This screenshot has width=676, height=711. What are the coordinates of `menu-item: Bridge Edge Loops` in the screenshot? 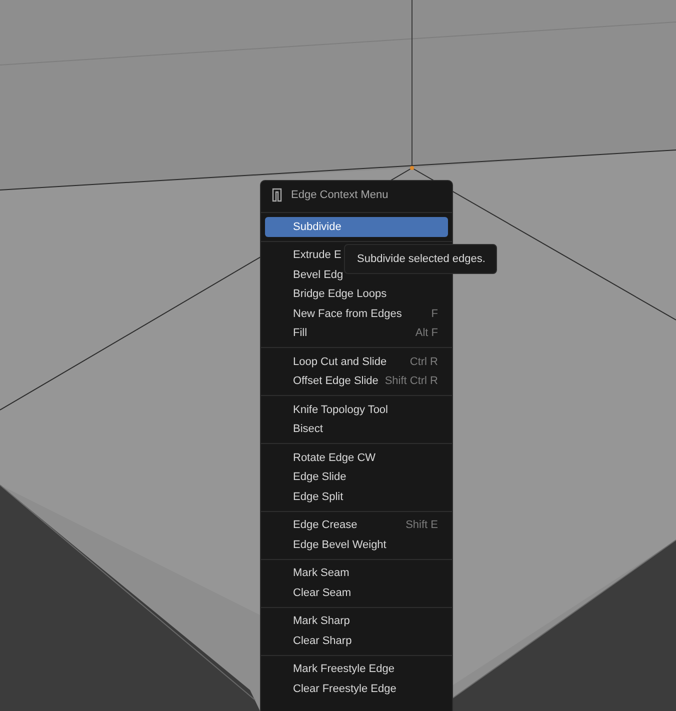 It's located at (356, 294).